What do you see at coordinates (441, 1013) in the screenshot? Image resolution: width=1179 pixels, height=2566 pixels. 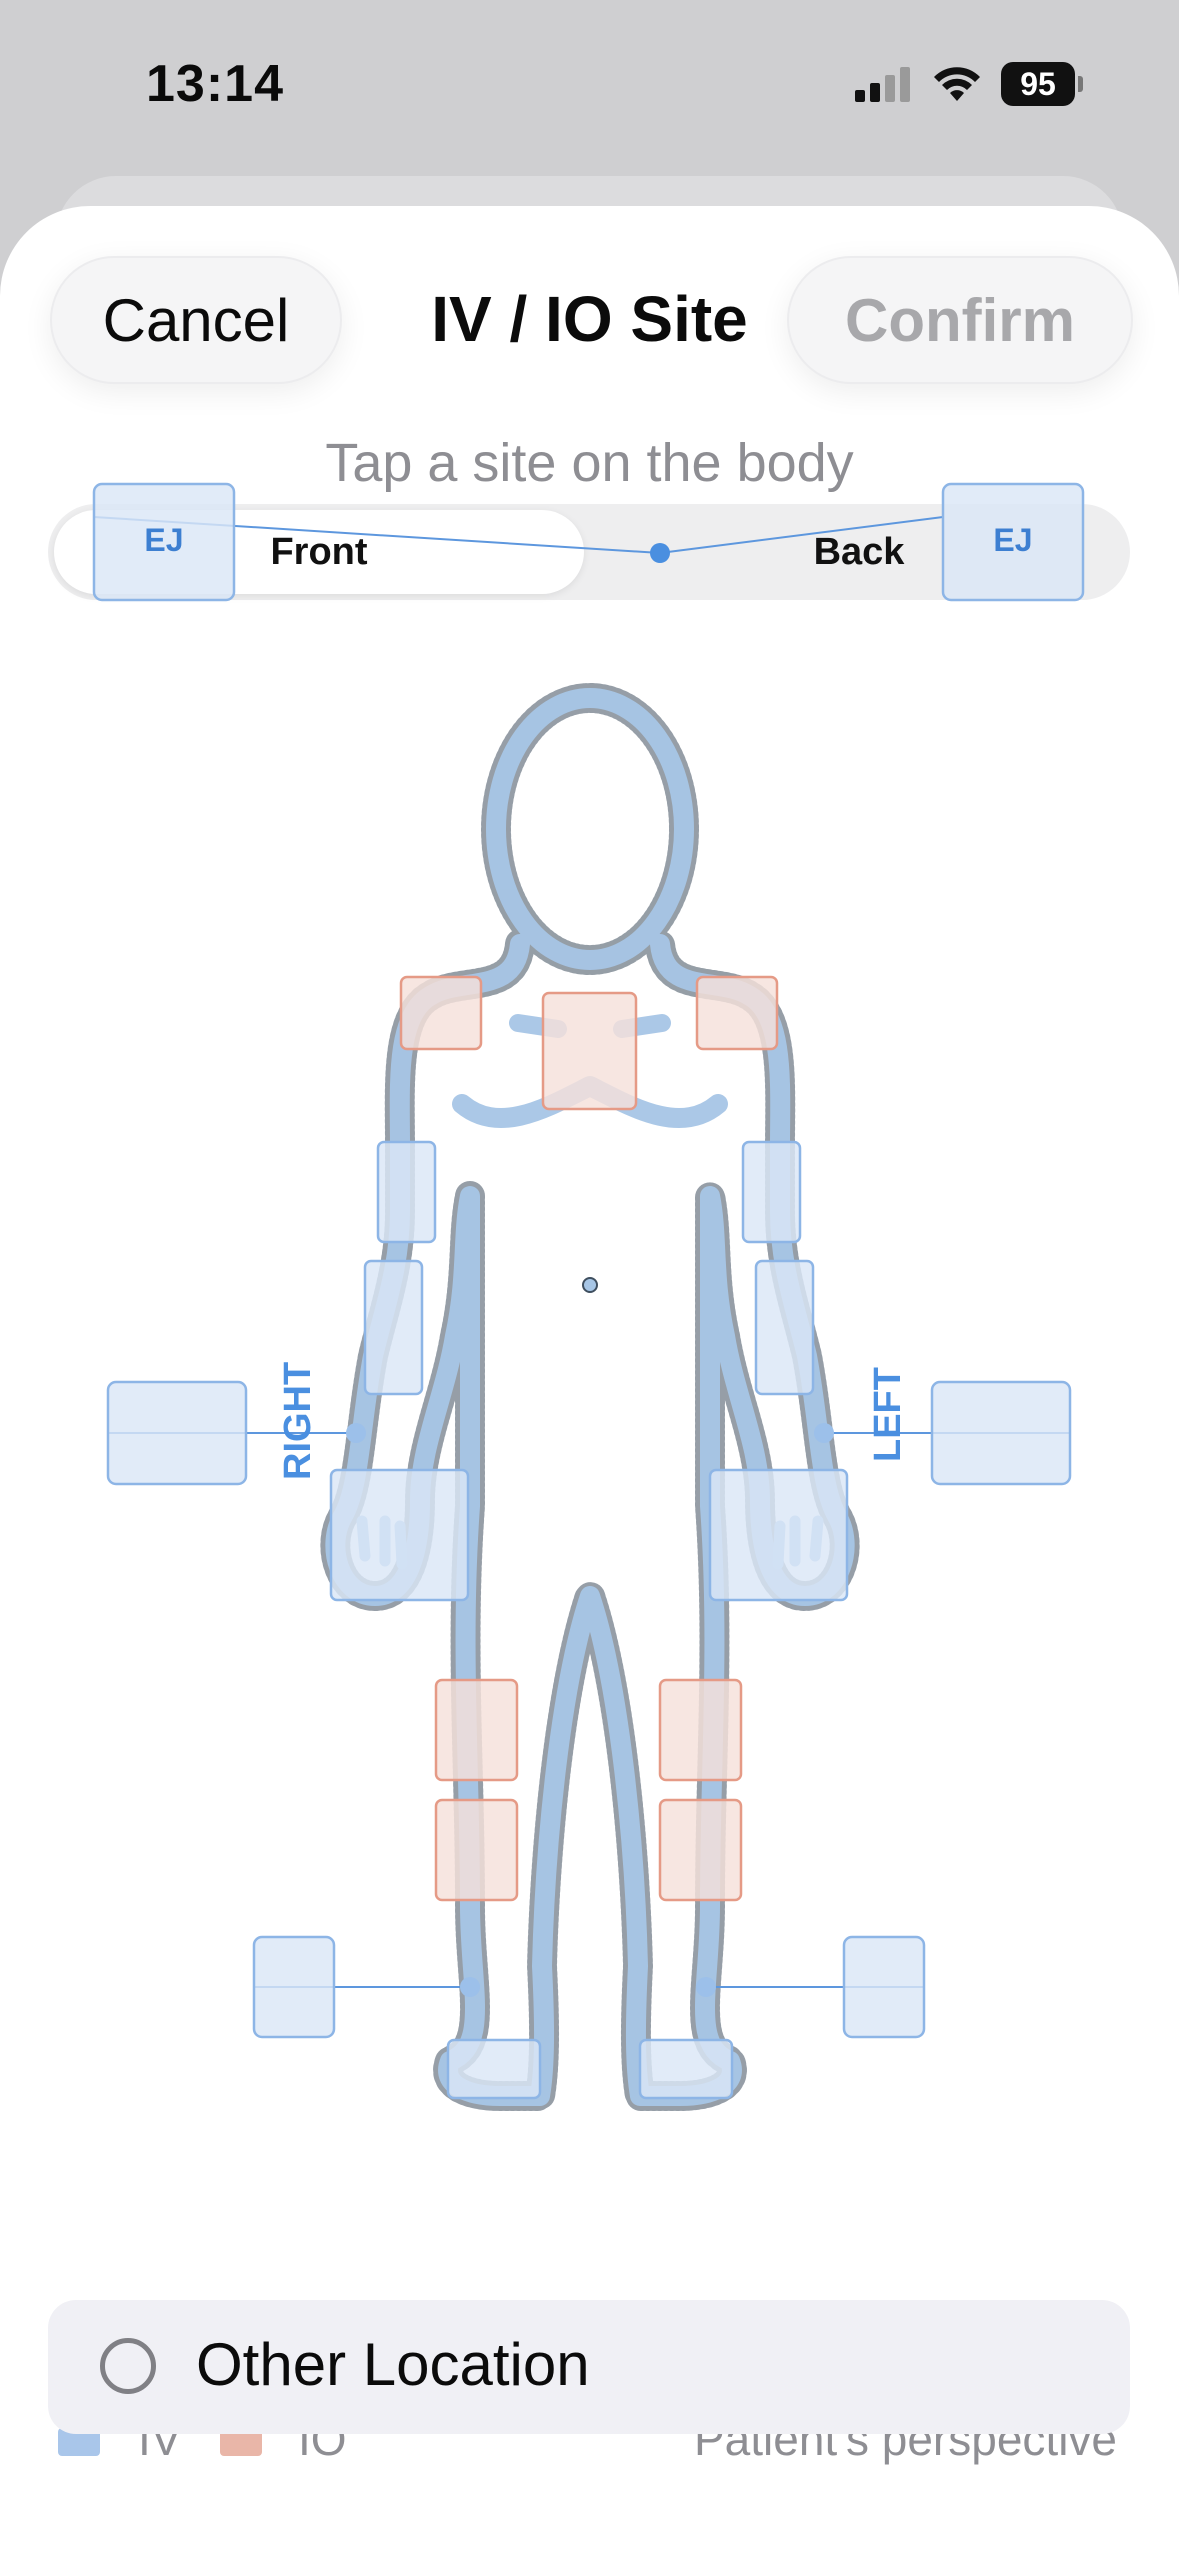 I see `io-site-right-humeral` at bounding box center [441, 1013].